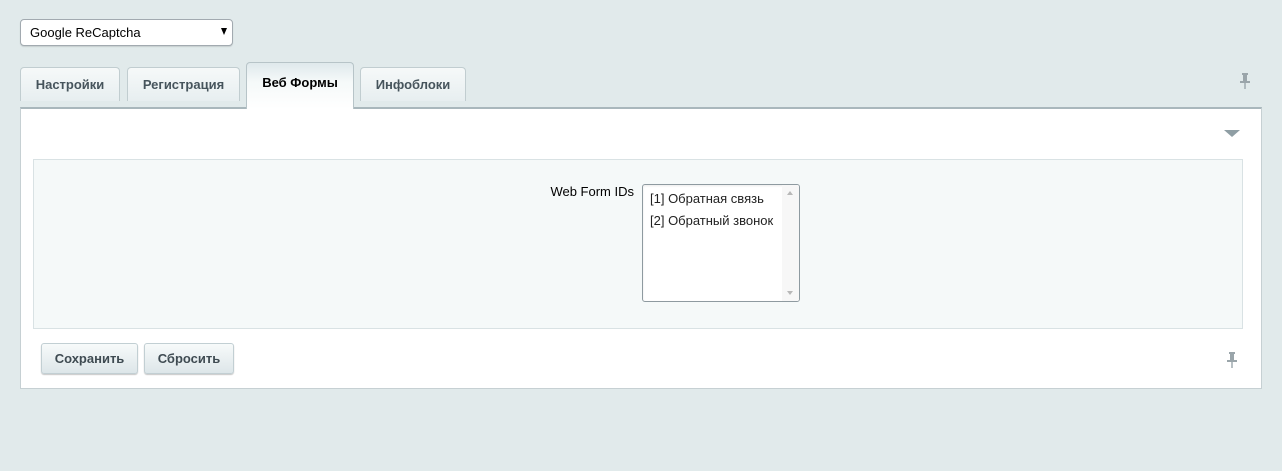  Describe the element at coordinates (790, 243) in the screenshot. I see `listbox-scrollbar` at that location.